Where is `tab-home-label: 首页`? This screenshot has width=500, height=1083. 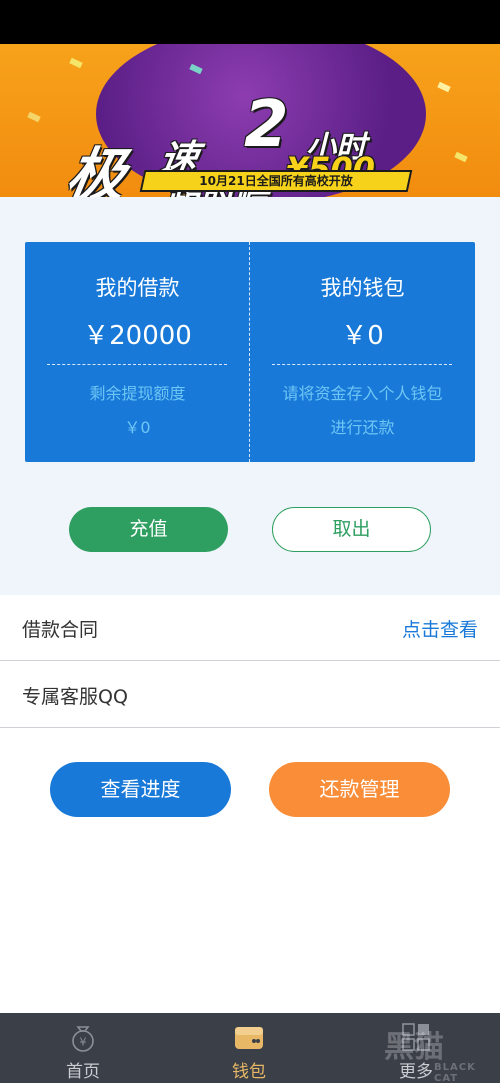
tab-home-label: 首页 is located at coordinates (83, 1072).